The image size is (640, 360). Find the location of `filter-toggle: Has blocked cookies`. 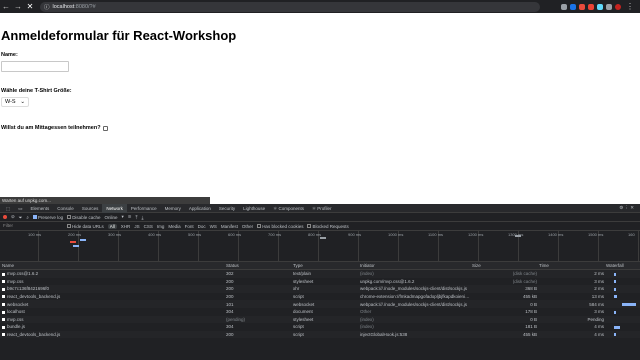

filter-toggle: Has blocked cookies is located at coordinates (280, 226).